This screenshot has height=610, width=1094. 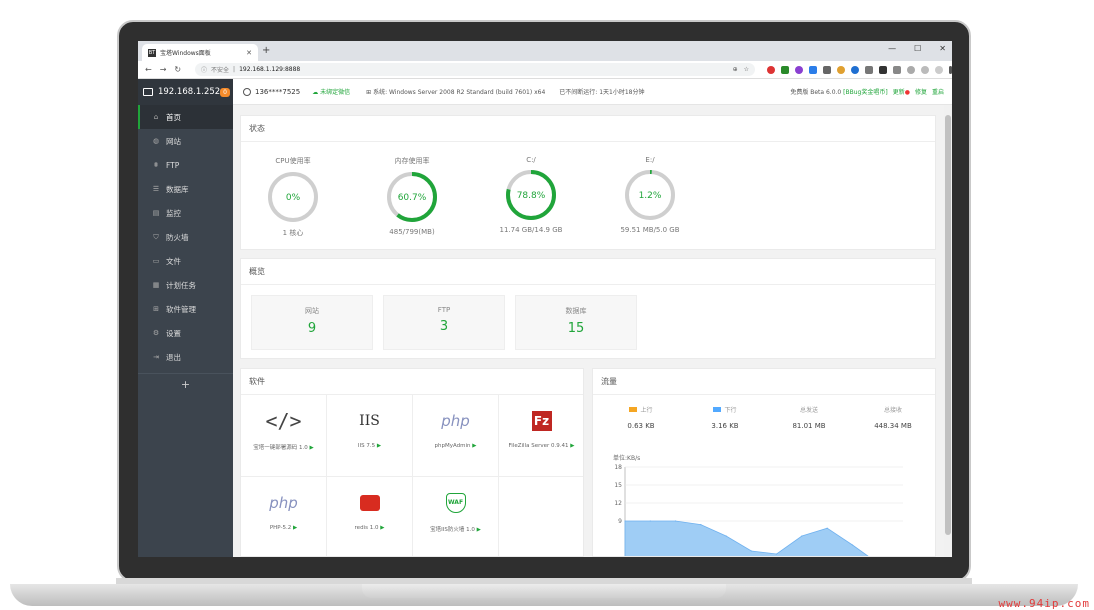 I want to click on nav-buttons: ← → ↻, so click(x=170, y=69).